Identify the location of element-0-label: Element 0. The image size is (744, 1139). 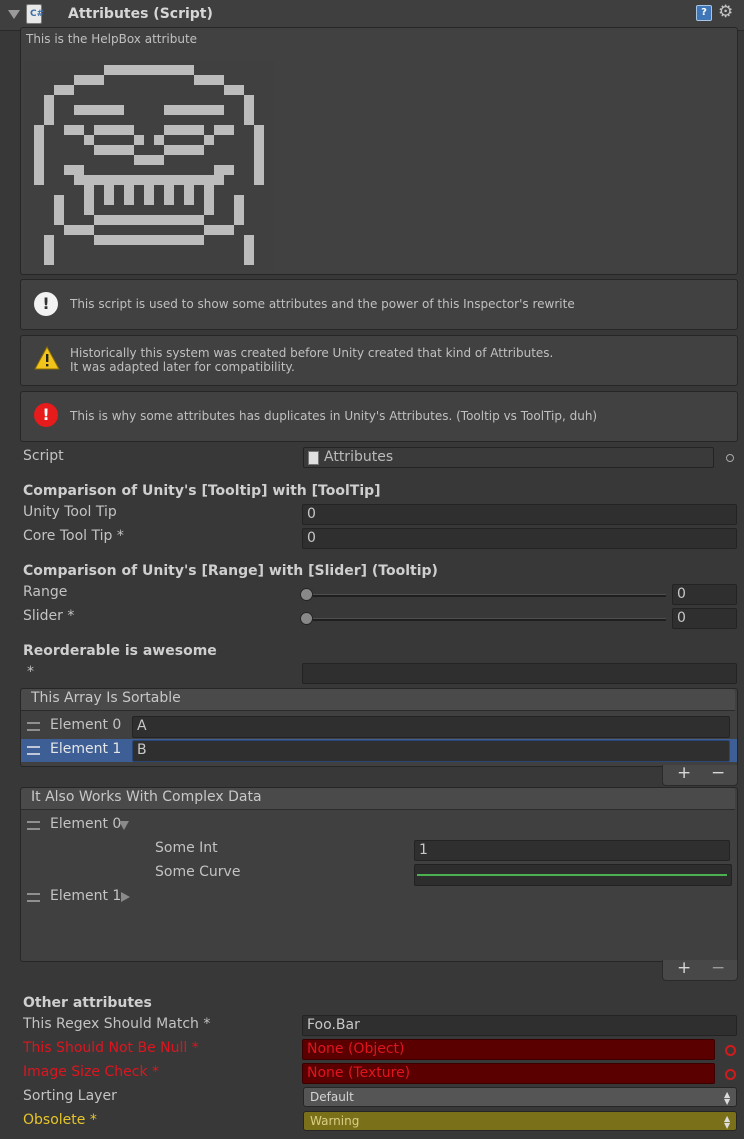
(86, 725).